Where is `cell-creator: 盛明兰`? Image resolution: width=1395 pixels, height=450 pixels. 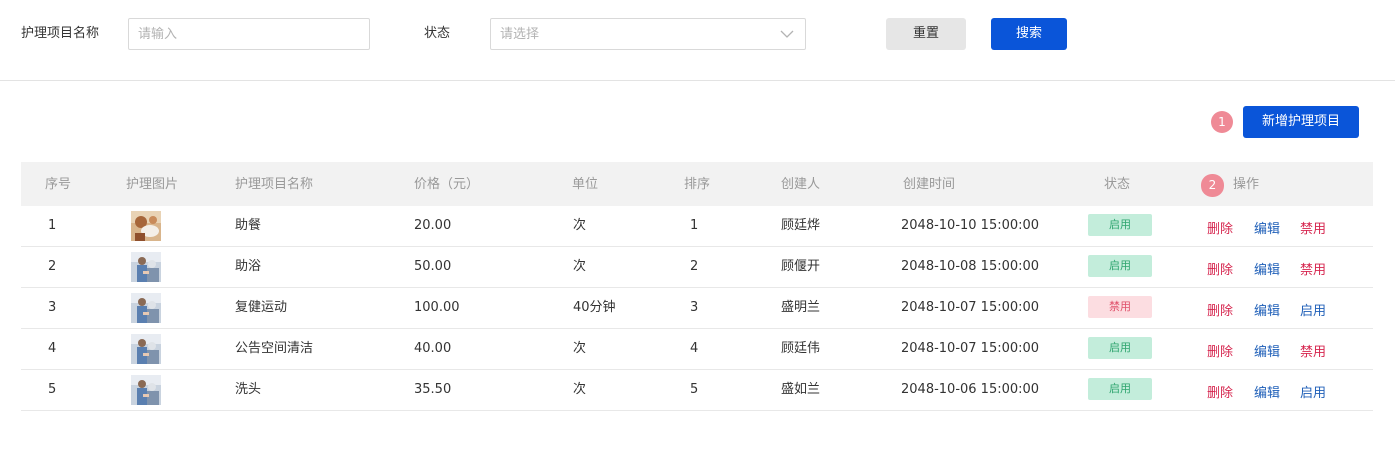 cell-creator: 盛明兰 is located at coordinates (801, 307).